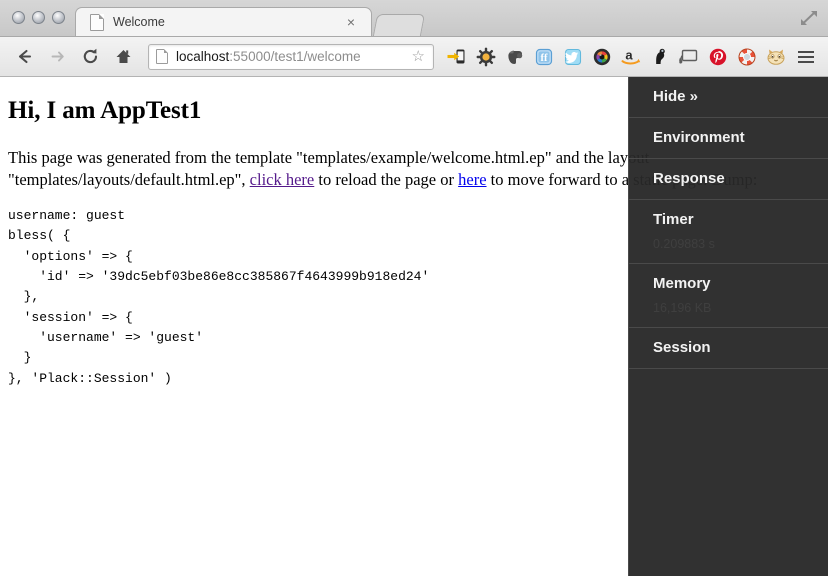 The height and width of the screenshot is (576, 828). I want to click on debug-row-response: Response, so click(728, 179).